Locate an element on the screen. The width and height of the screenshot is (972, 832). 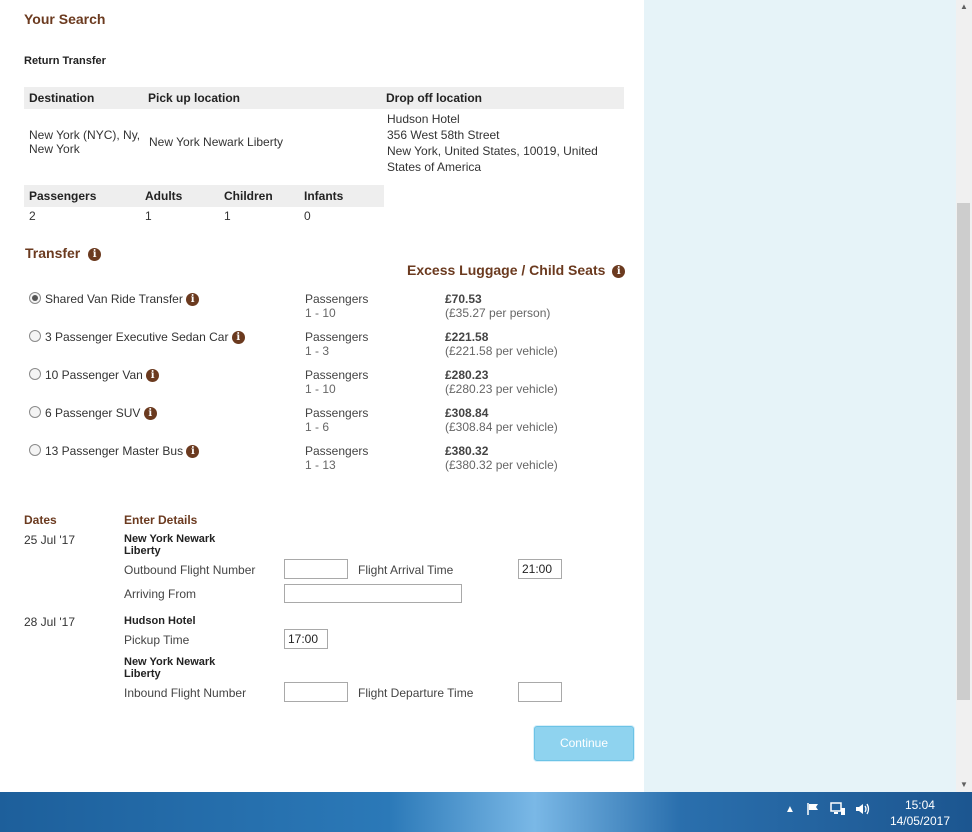
passengers-range: 1 - 13 is located at coordinates (320, 465).